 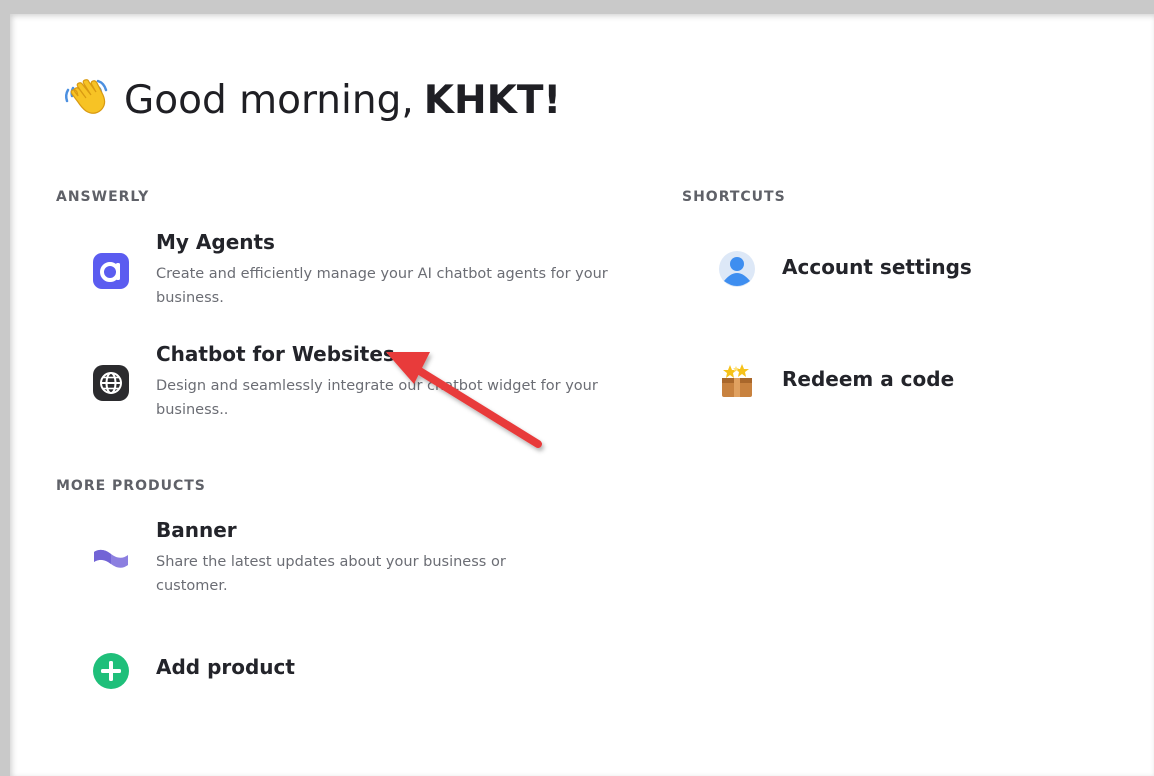 What do you see at coordinates (492, 100) in the screenshot?
I see `greeting-username: KHKT!` at bounding box center [492, 100].